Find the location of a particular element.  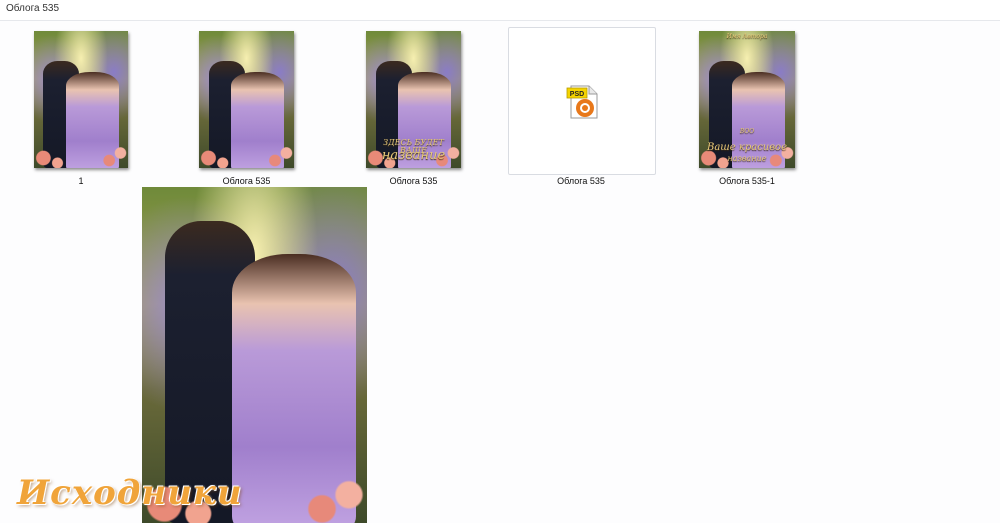

cover-title-line1: Ваше красивое is located at coordinates (746, 147).